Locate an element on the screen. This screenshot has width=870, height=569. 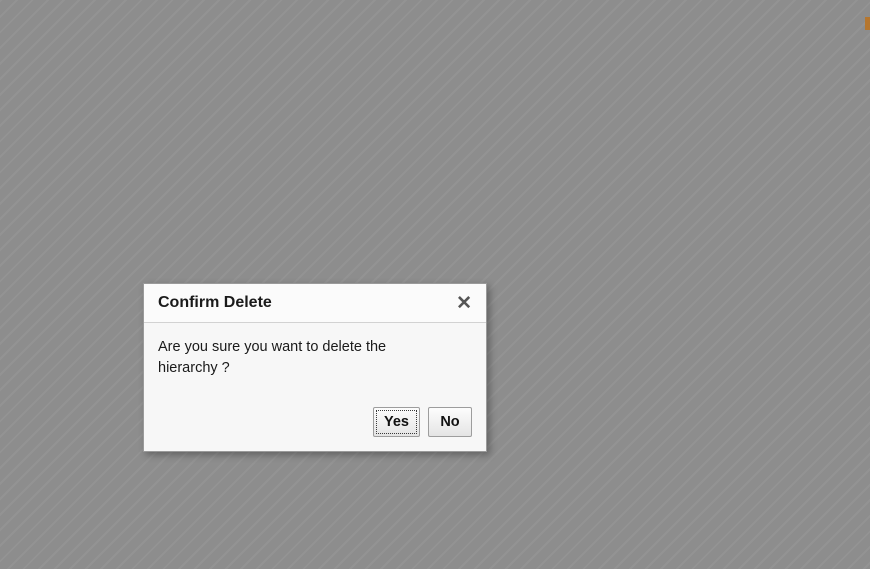
hierarchy-type-select is located at coordinates (256, 162).